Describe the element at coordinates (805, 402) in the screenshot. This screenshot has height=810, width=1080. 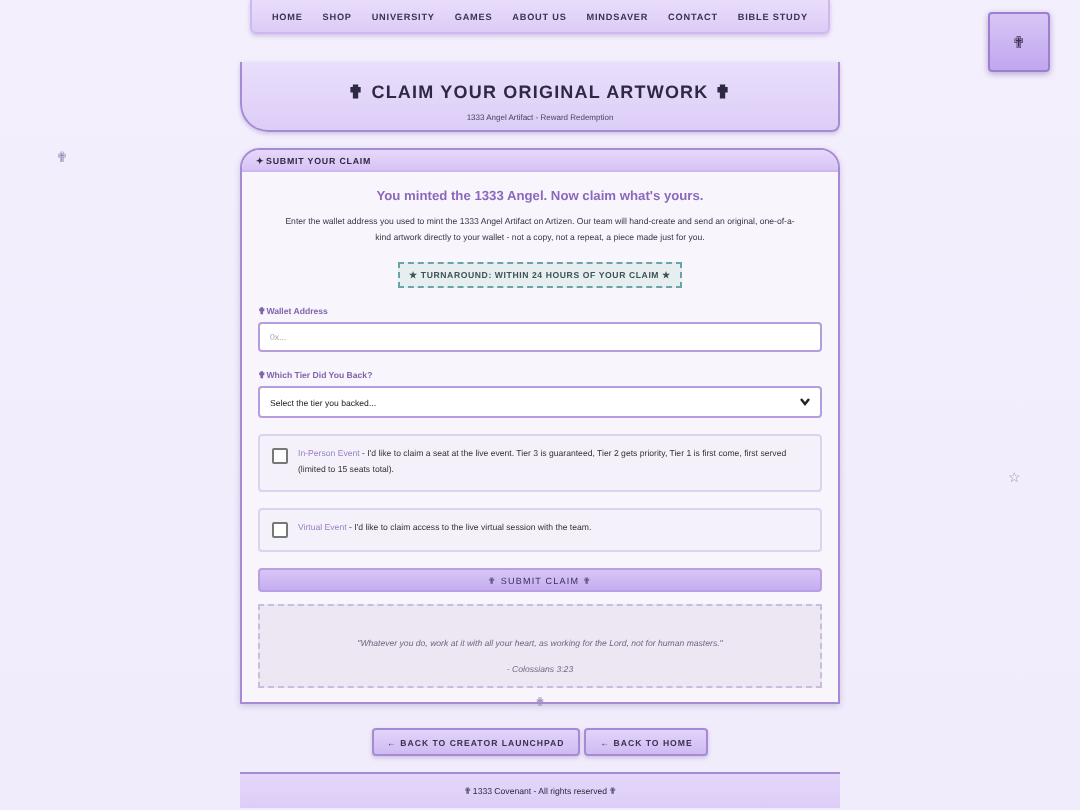
I see `chevron-down-icon` at that location.